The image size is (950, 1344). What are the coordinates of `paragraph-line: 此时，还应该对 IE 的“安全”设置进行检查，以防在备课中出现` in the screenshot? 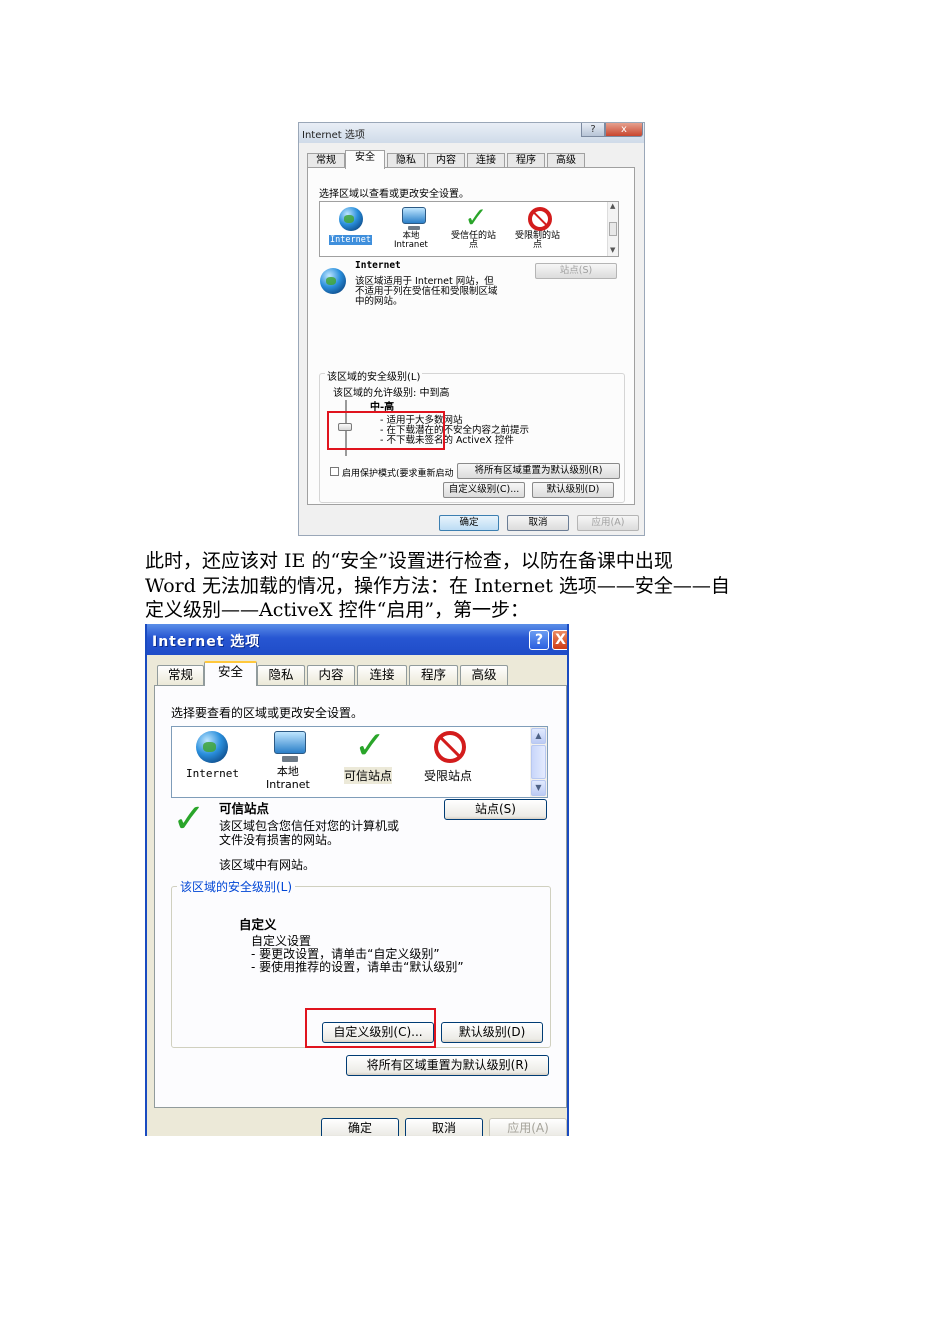 It's located at (409, 561).